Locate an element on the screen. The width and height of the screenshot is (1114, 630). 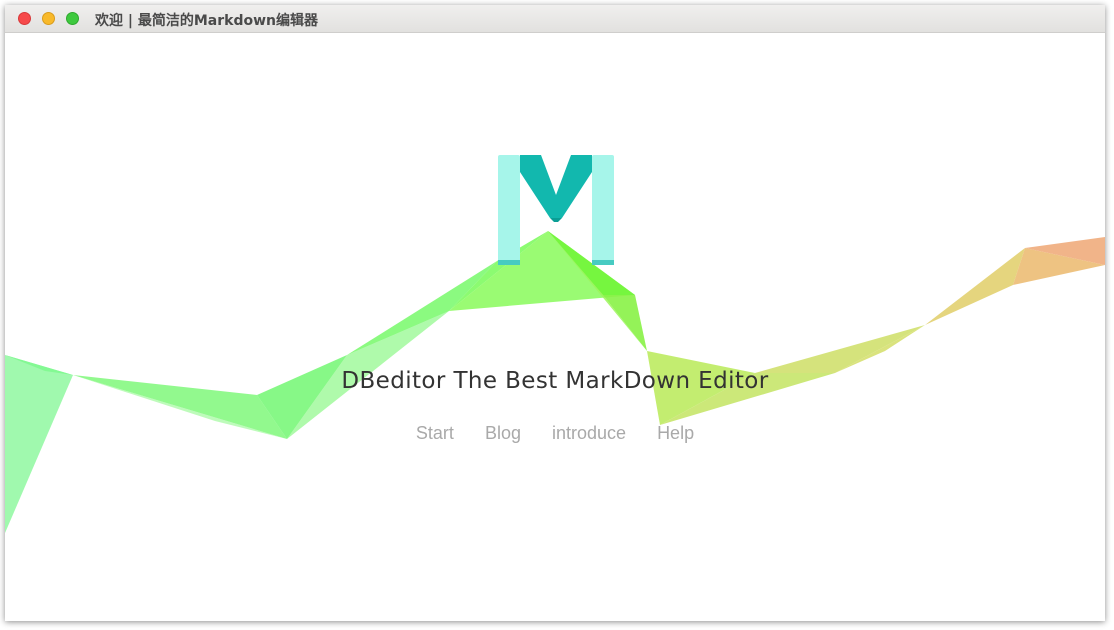
window-title: 欢迎 | 最简洁的Markdown编辑器 is located at coordinates (206, 21).